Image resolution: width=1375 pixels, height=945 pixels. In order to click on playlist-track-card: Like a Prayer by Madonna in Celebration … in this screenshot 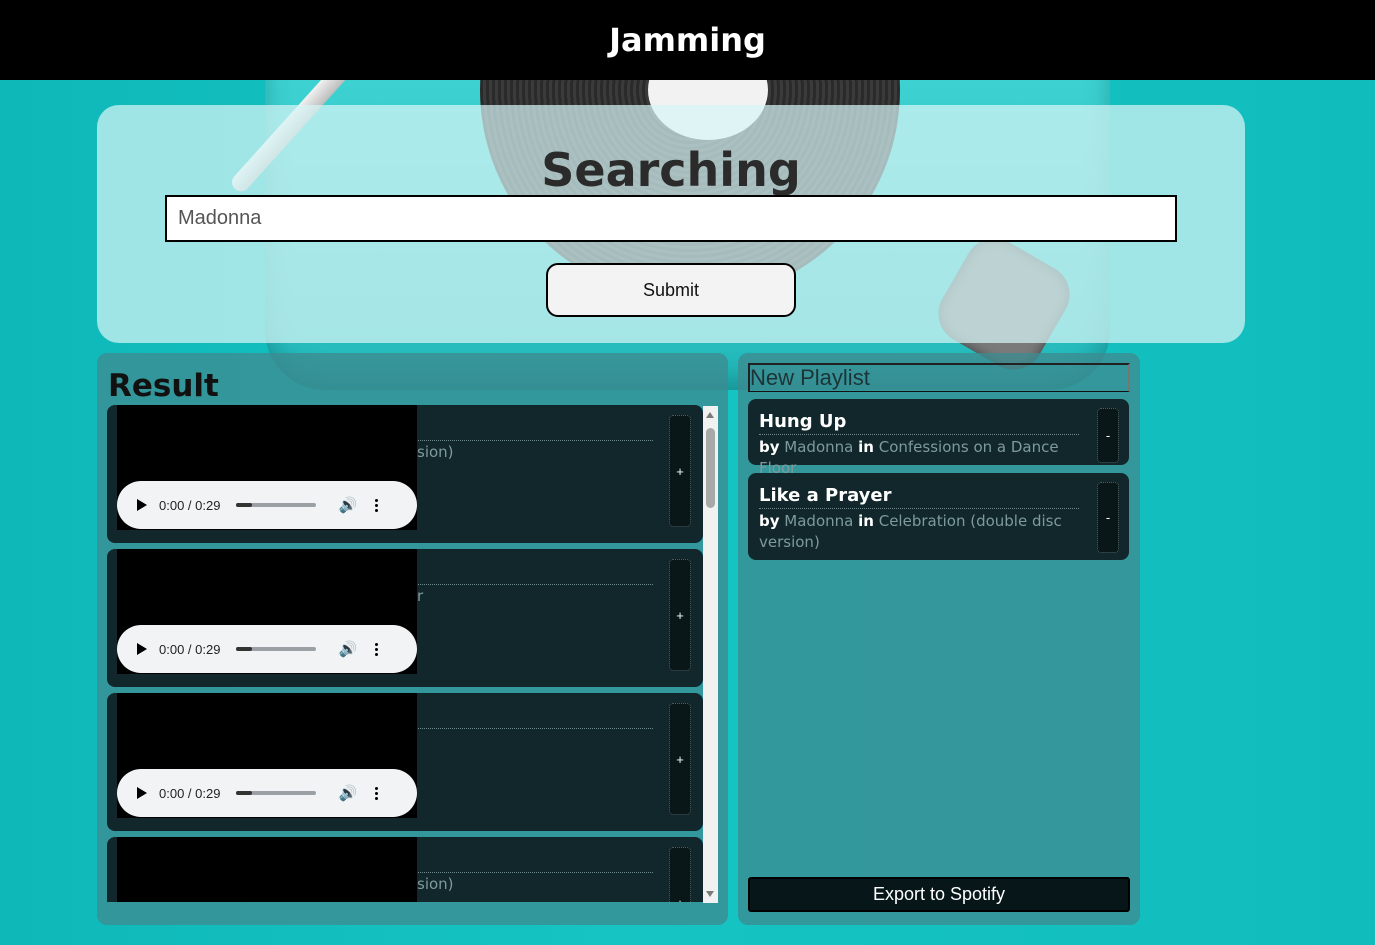, I will do `click(938, 516)`.